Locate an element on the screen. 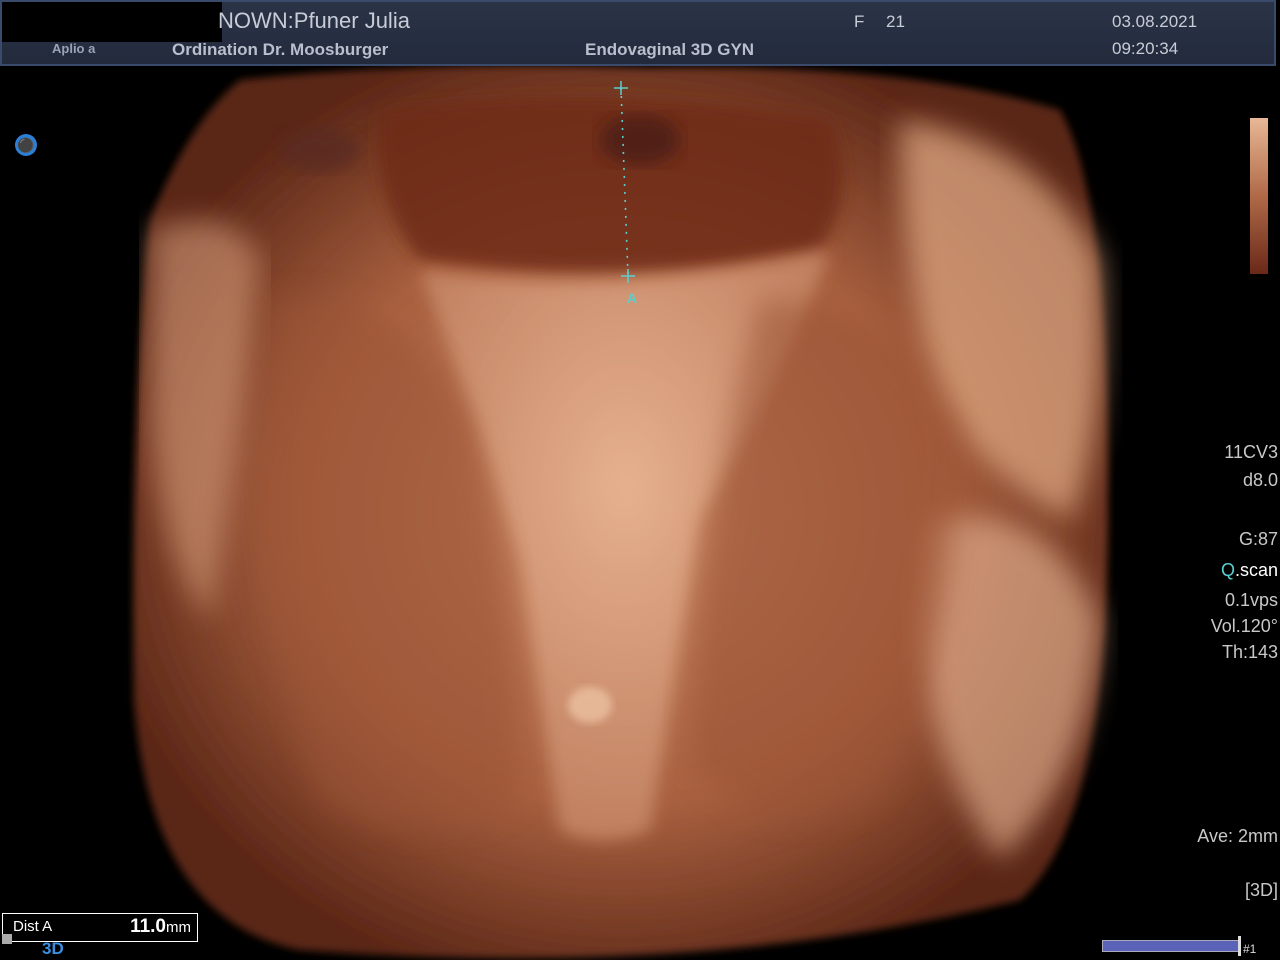 This screenshot has width=1280, height=960. exam-date: 03.08.2021 is located at coordinates (1155, 21).